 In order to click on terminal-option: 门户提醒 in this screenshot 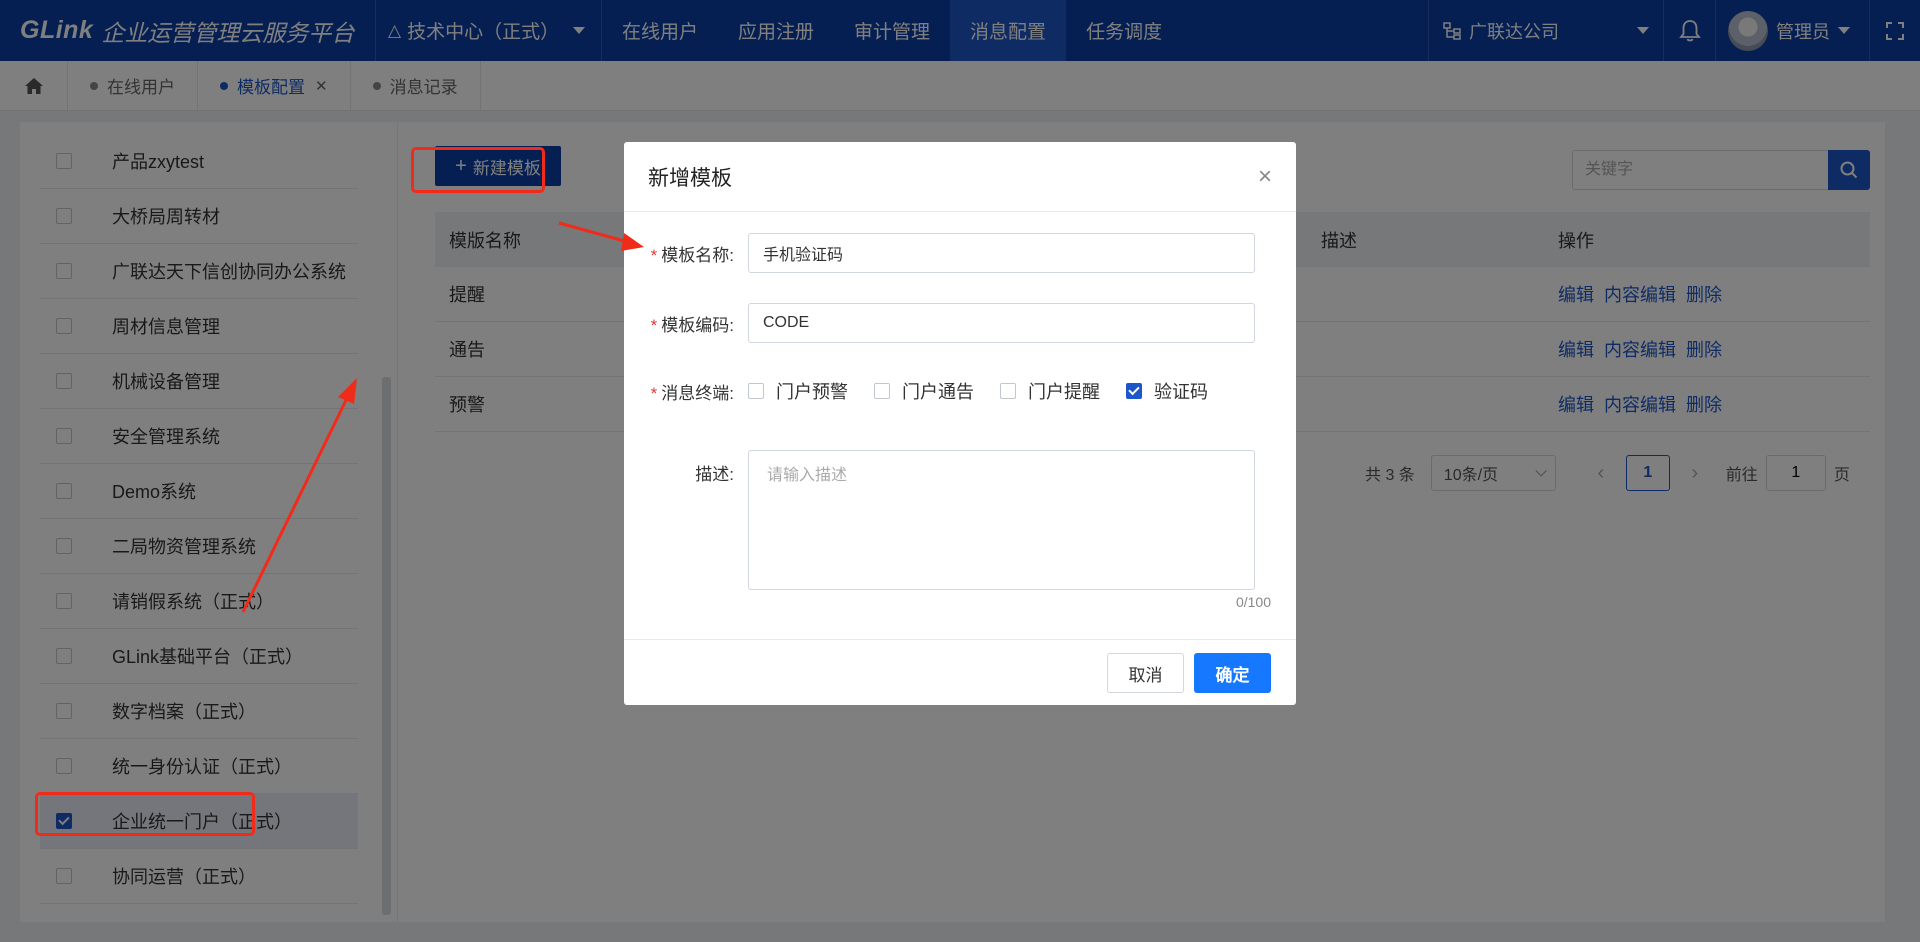, I will do `click(1050, 391)`.